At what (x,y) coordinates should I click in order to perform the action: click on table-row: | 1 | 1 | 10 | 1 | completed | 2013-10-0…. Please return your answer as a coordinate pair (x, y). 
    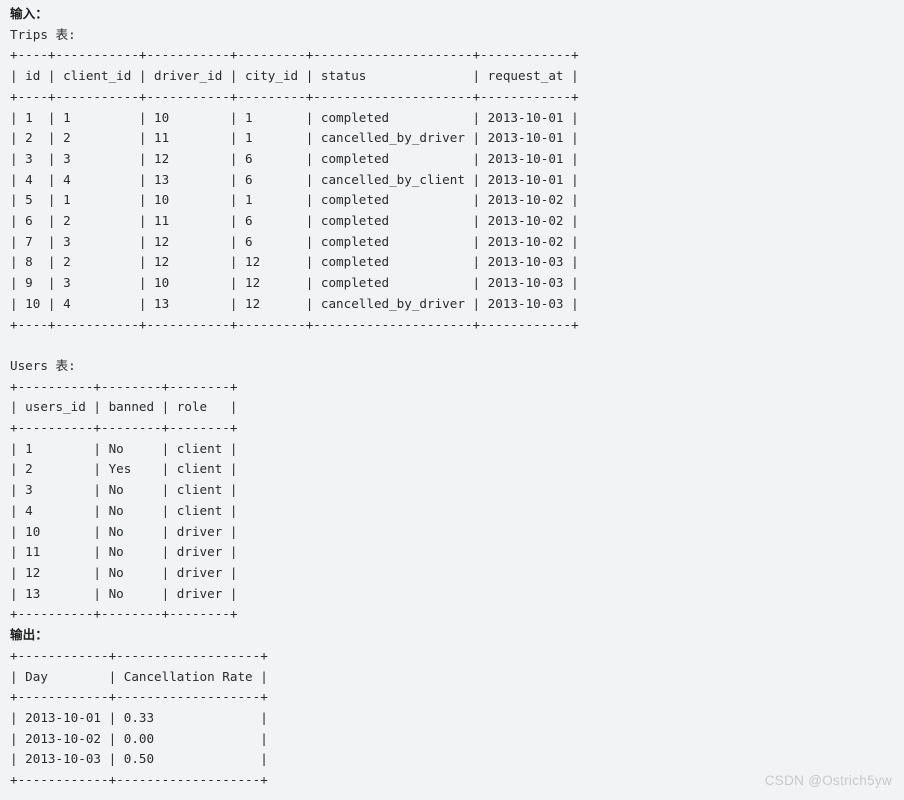
    Looking at the image, I should click on (294, 117).